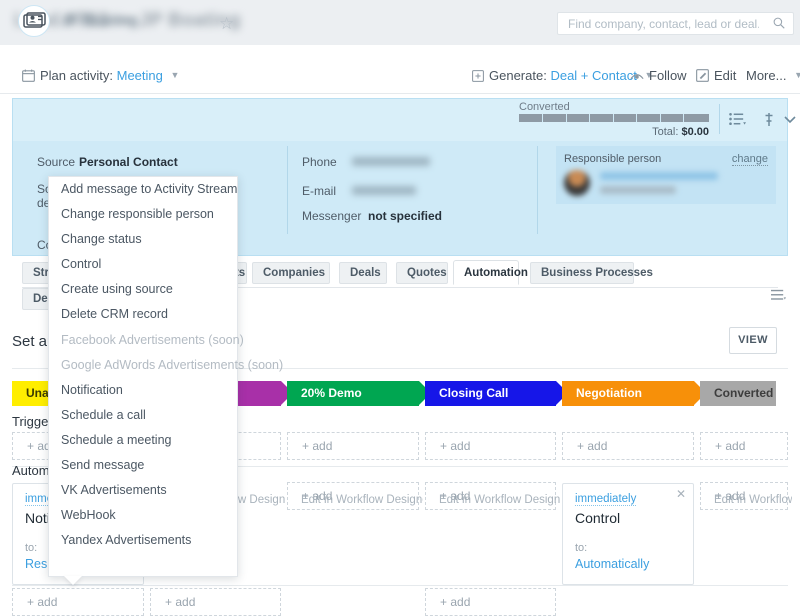  What do you see at coordinates (391, 161) in the screenshot?
I see `field-value-phone` at bounding box center [391, 161].